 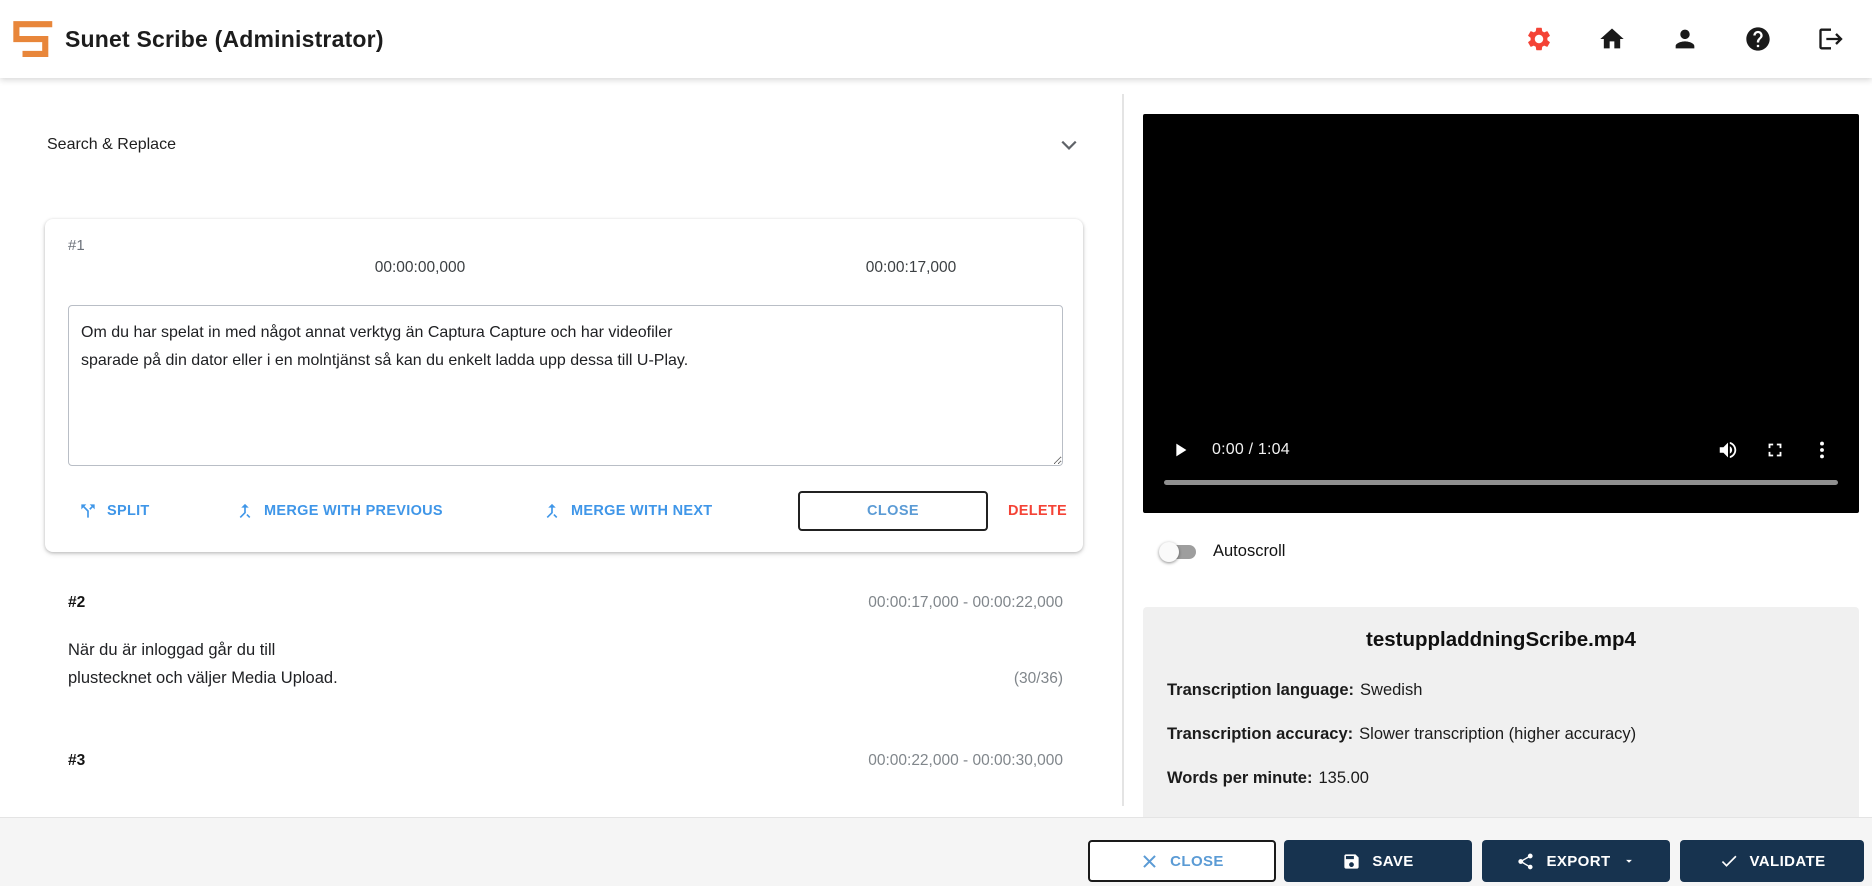 I want to click on app-title: Sunet Scribe (Administrator), so click(x=224, y=38).